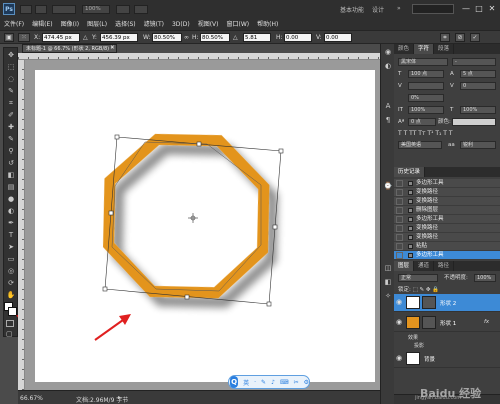 This screenshot has height=404, width=500. I want to click on menu-item: 图层(L), so click(97, 25).